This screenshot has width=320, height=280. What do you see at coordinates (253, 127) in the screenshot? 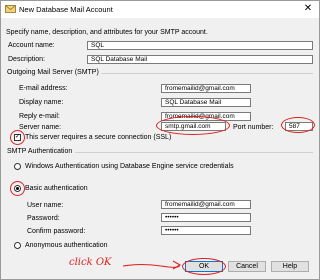
I see `port-number-label: Port number:` at bounding box center [253, 127].